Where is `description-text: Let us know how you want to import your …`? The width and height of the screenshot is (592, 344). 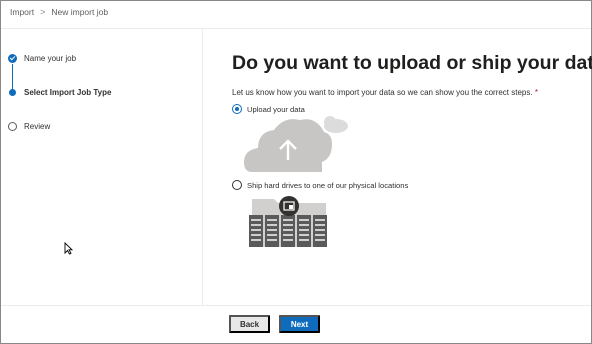
description-text: Let us know how you want to import your … is located at coordinates (382, 92).